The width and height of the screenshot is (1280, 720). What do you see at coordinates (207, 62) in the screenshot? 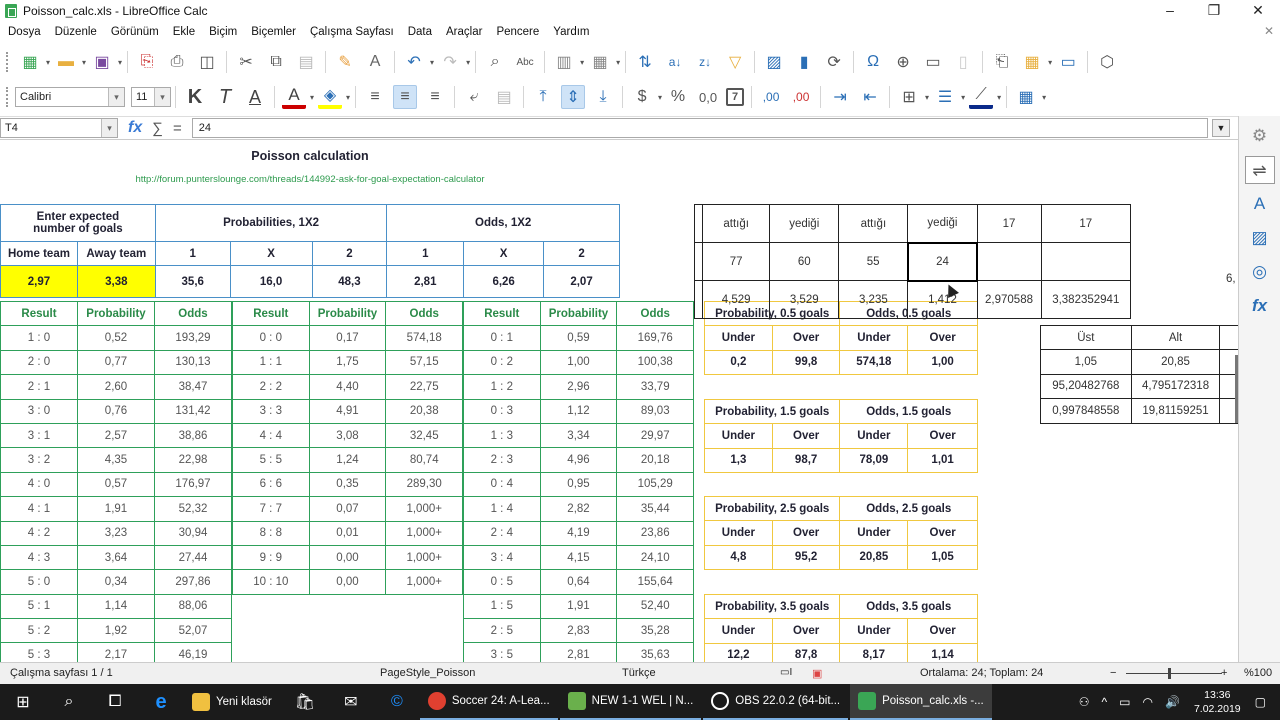
I see `print-preview-icon: ◫` at bounding box center [207, 62].